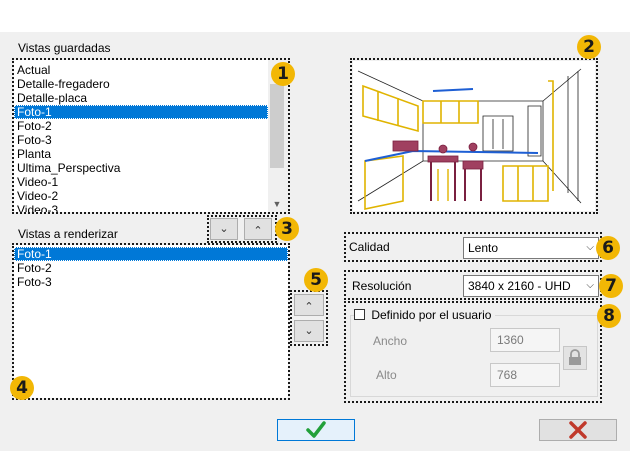  Describe the element at coordinates (316, 280) in the screenshot. I see `badge-5: 5` at that location.